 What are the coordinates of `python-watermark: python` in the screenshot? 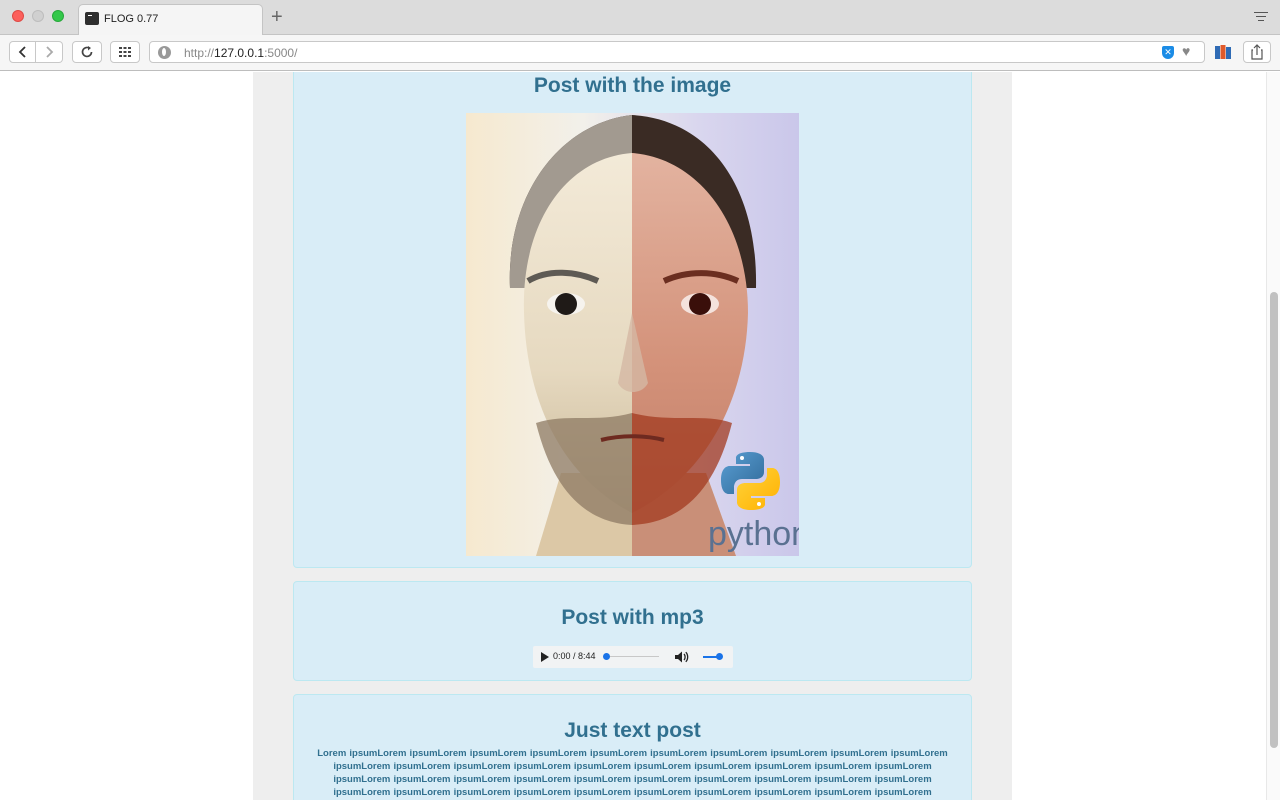 It's located at (753, 534).